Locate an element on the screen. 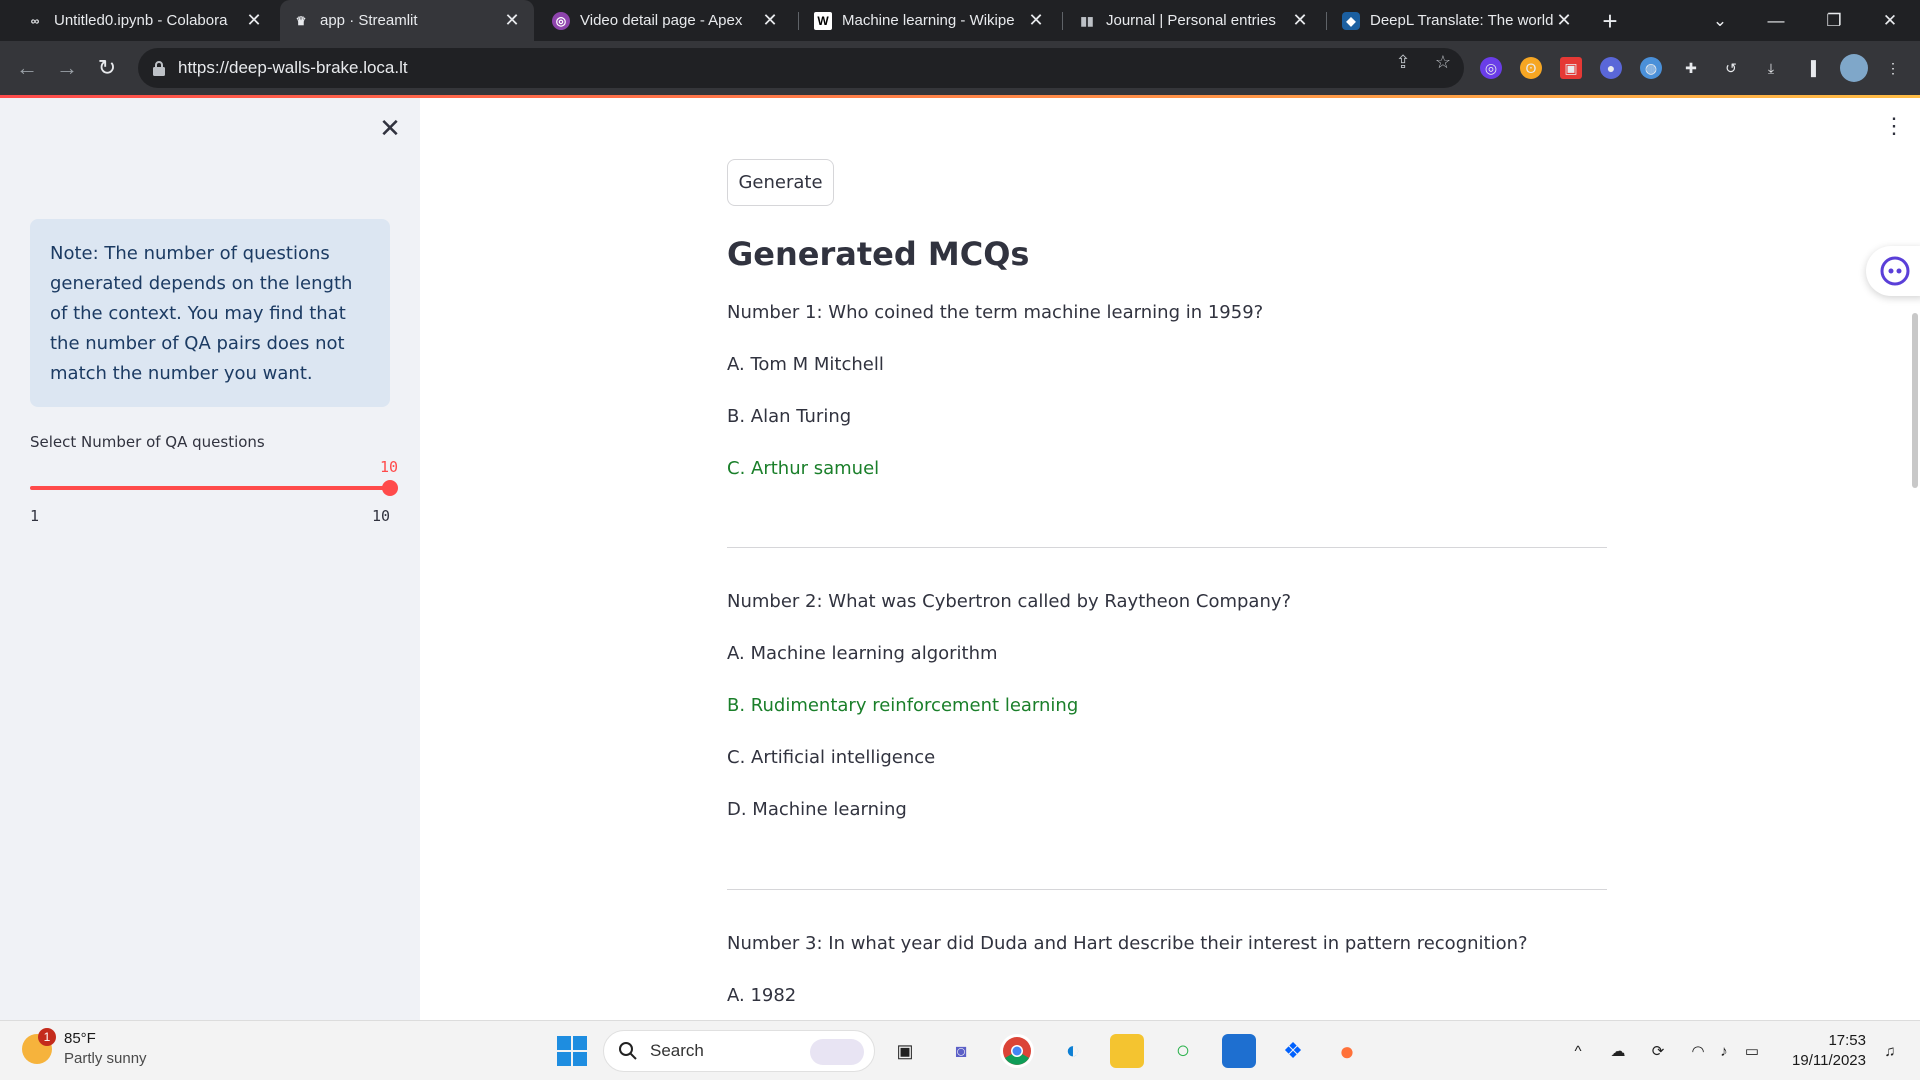 The height and width of the screenshot is (1080, 1920). answer-option: A. Machine learning algorithm is located at coordinates (862, 653).